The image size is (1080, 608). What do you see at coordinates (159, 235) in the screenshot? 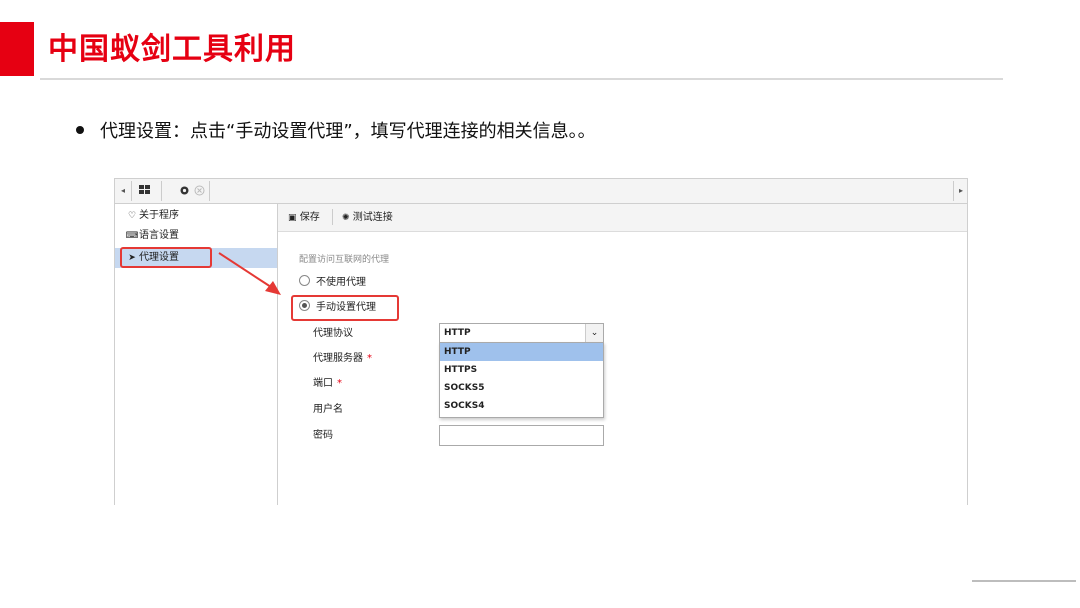
I see `sidebar-item-label: 语言设置` at bounding box center [159, 235].